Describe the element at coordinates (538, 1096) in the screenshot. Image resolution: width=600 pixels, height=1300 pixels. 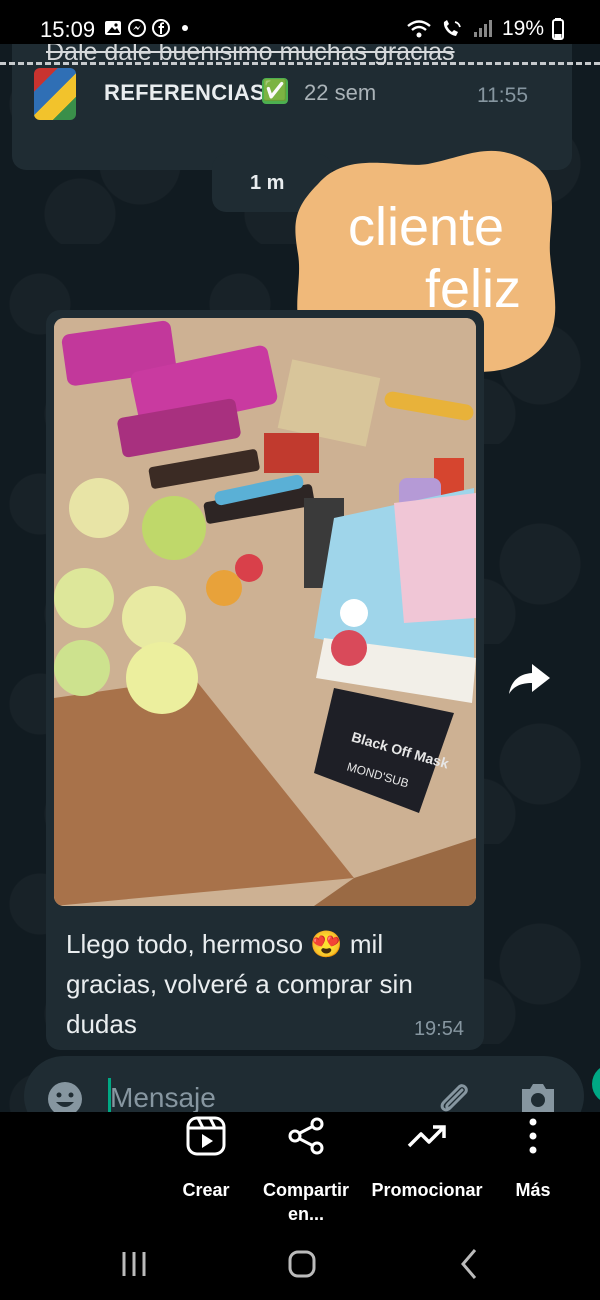
I see `camera-icon` at that location.